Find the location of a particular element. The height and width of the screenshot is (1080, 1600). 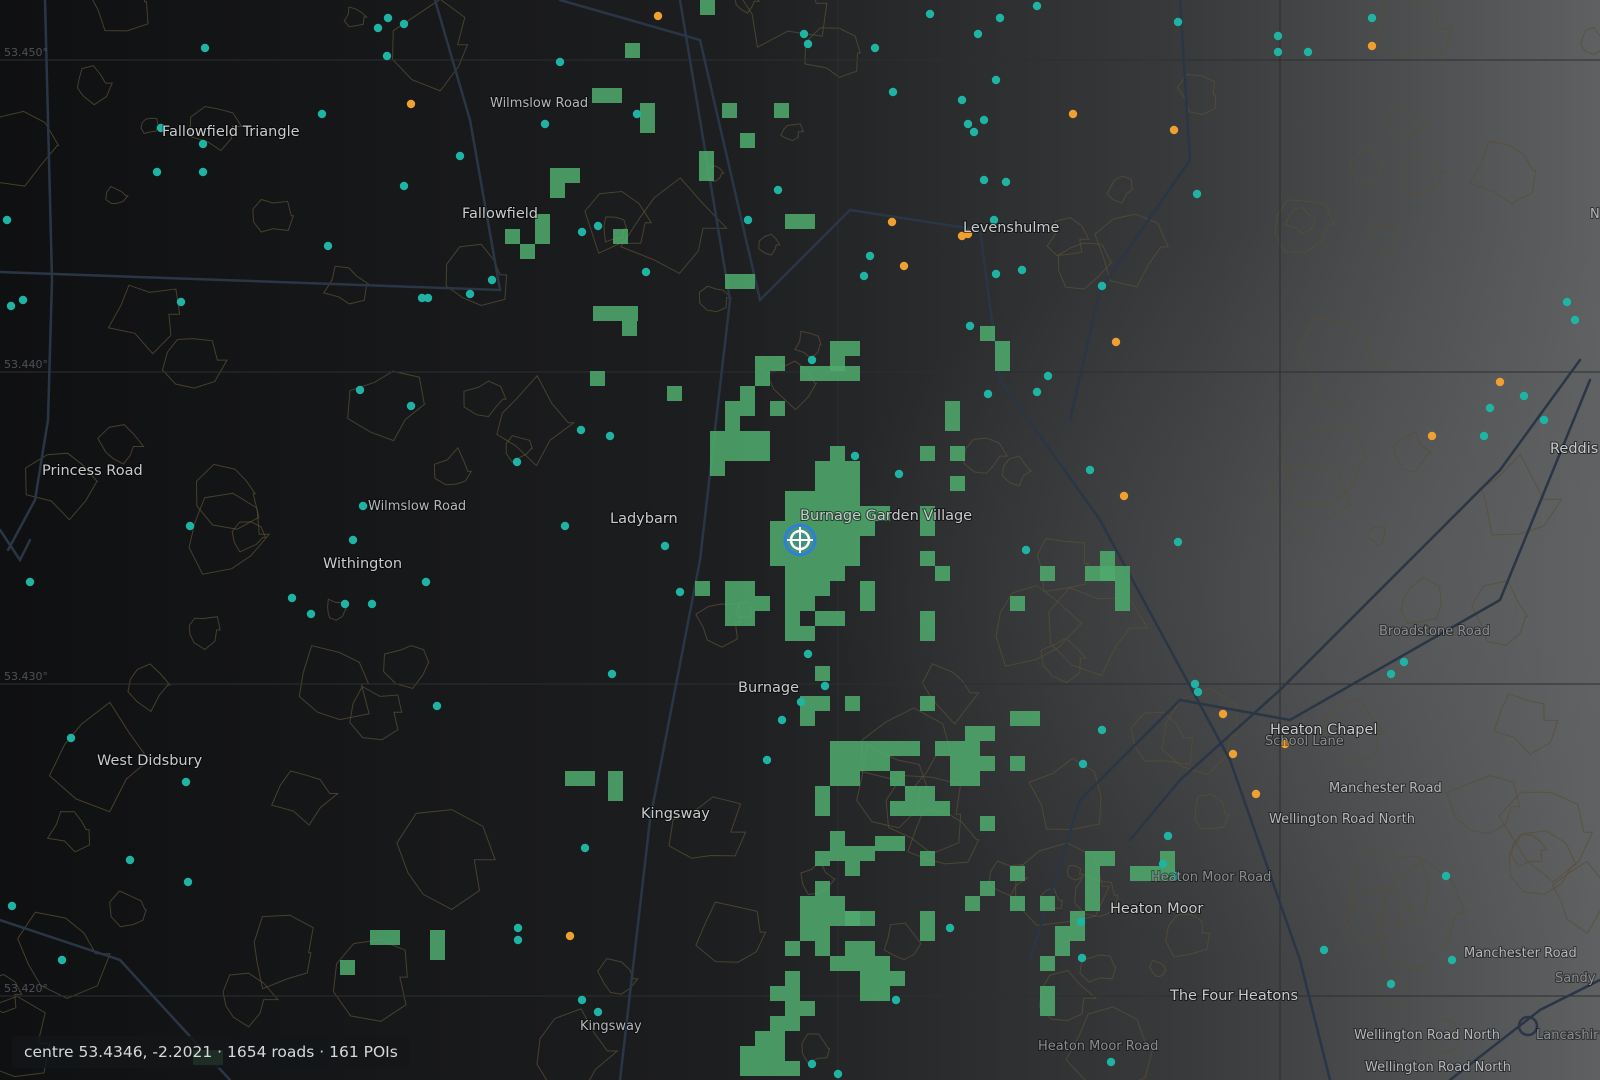

road-label: Heaton Moor Road is located at coordinates (1211, 877).